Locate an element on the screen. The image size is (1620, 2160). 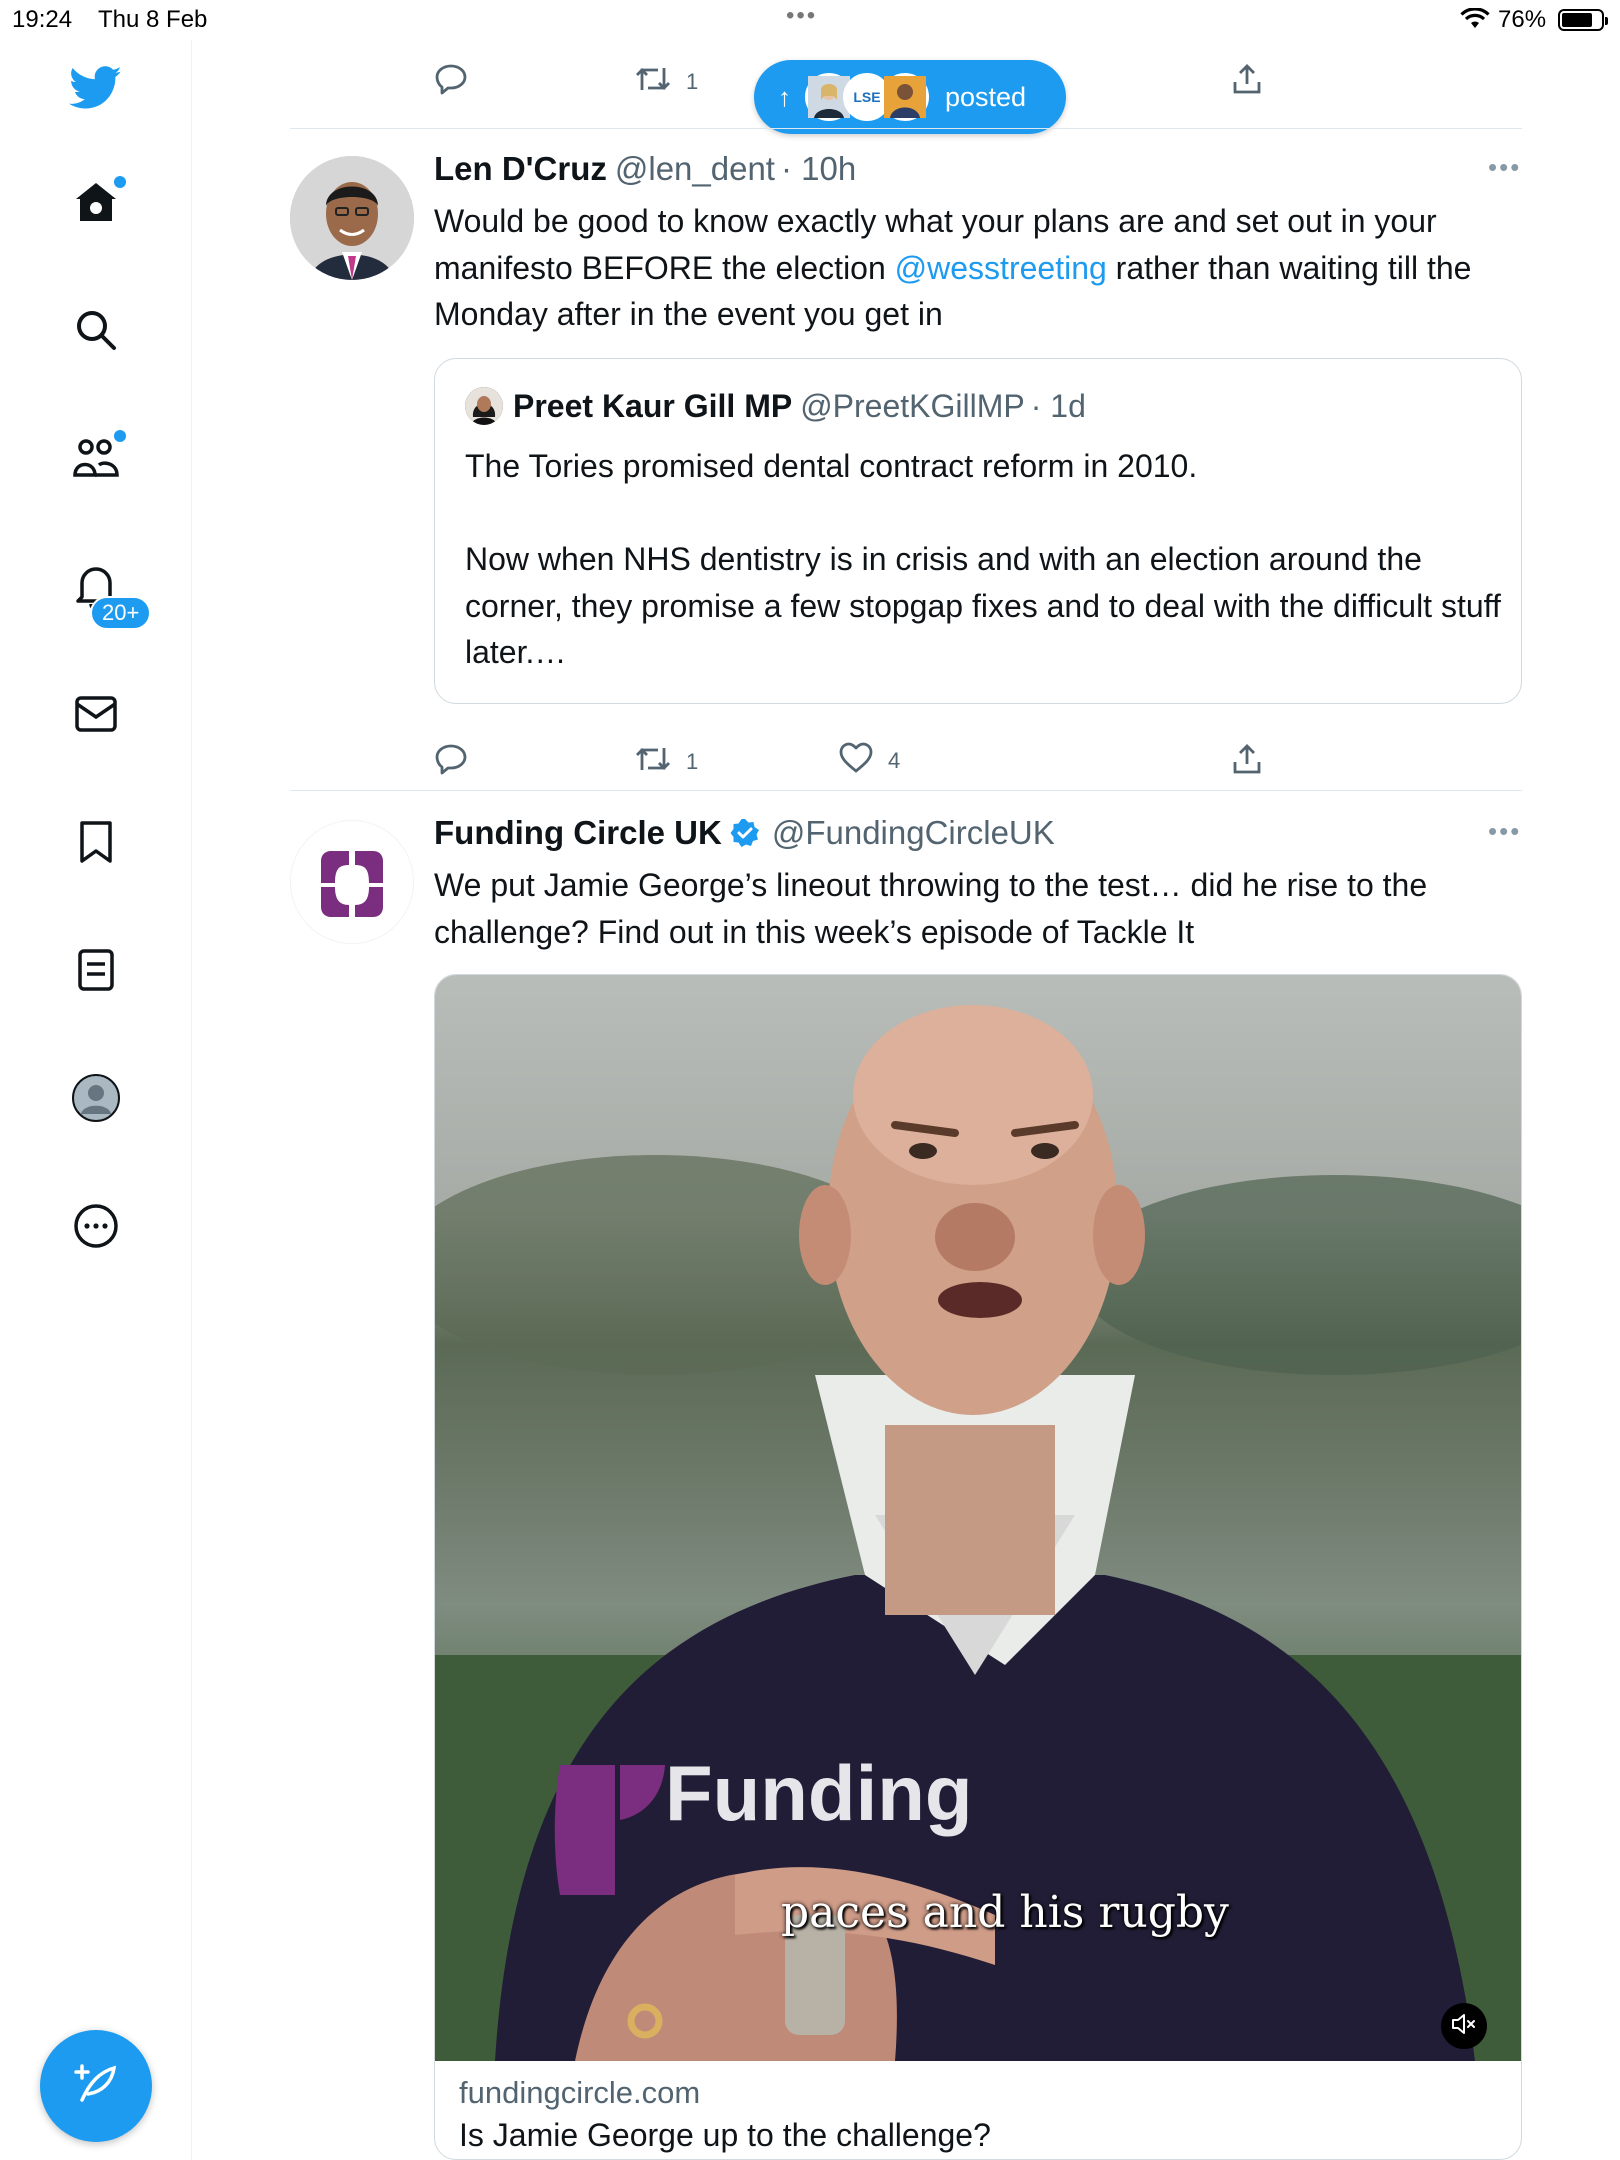
new-posts-label: posted is located at coordinates (986, 96).